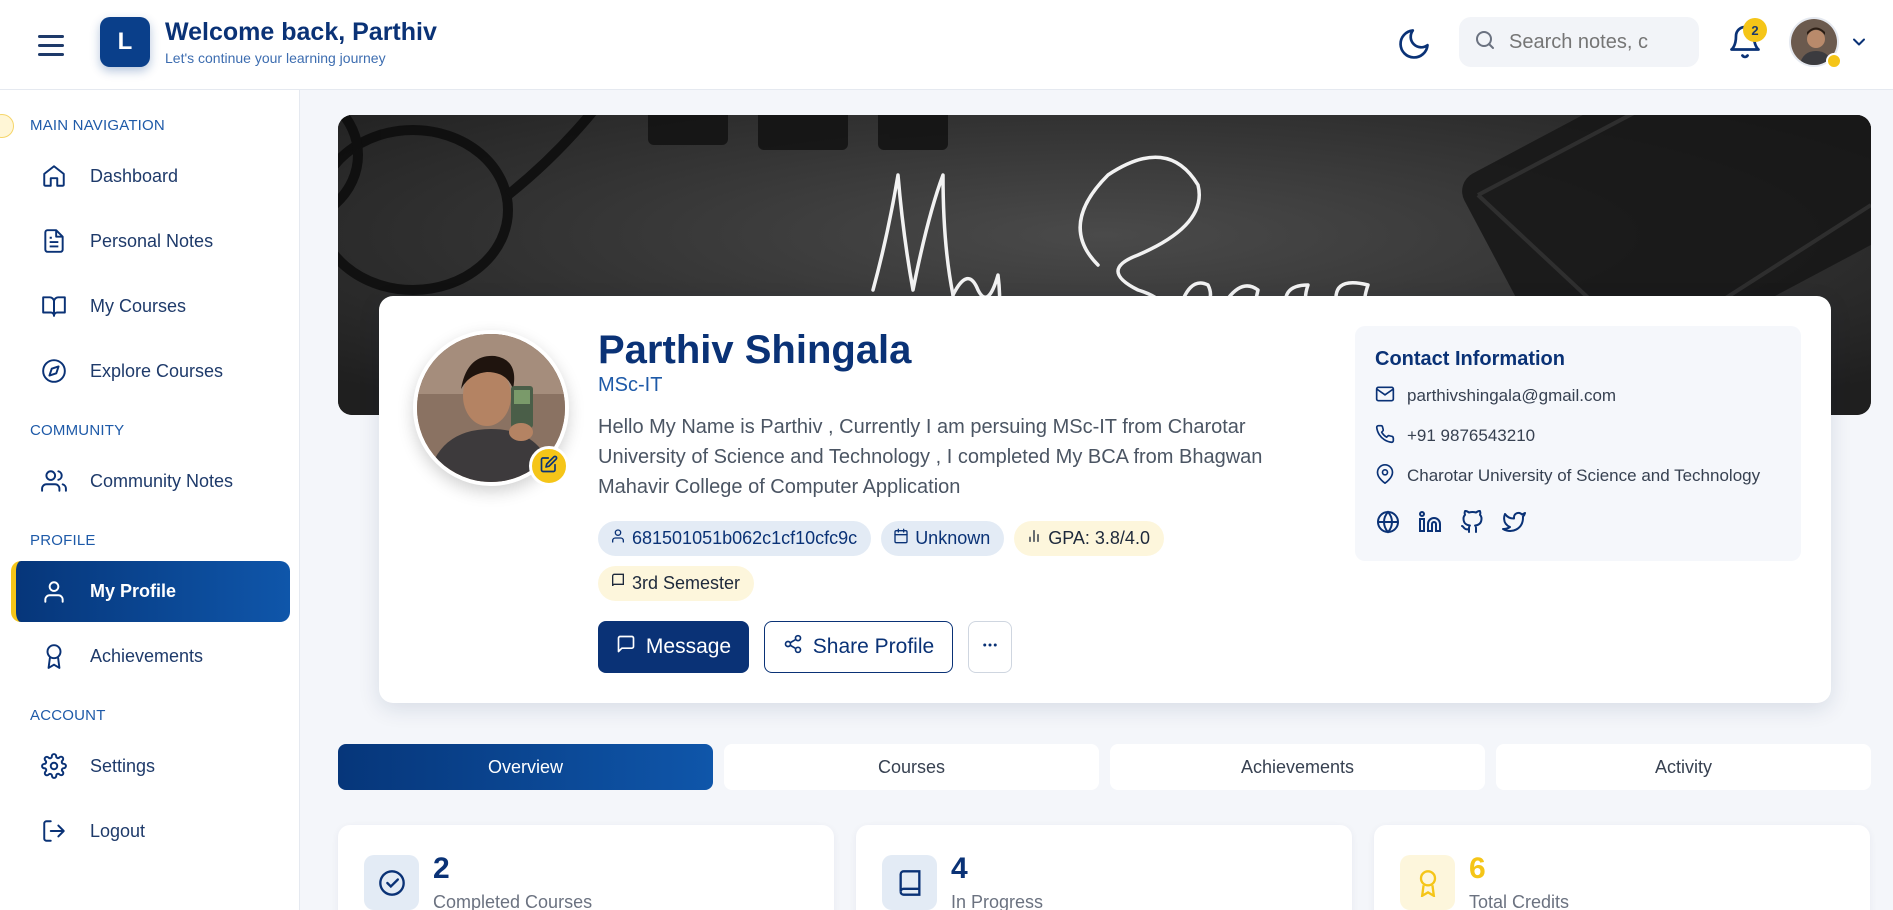 This screenshot has width=1893, height=910. I want to click on sidebar-item-logout: Logout, so click(150, 831).